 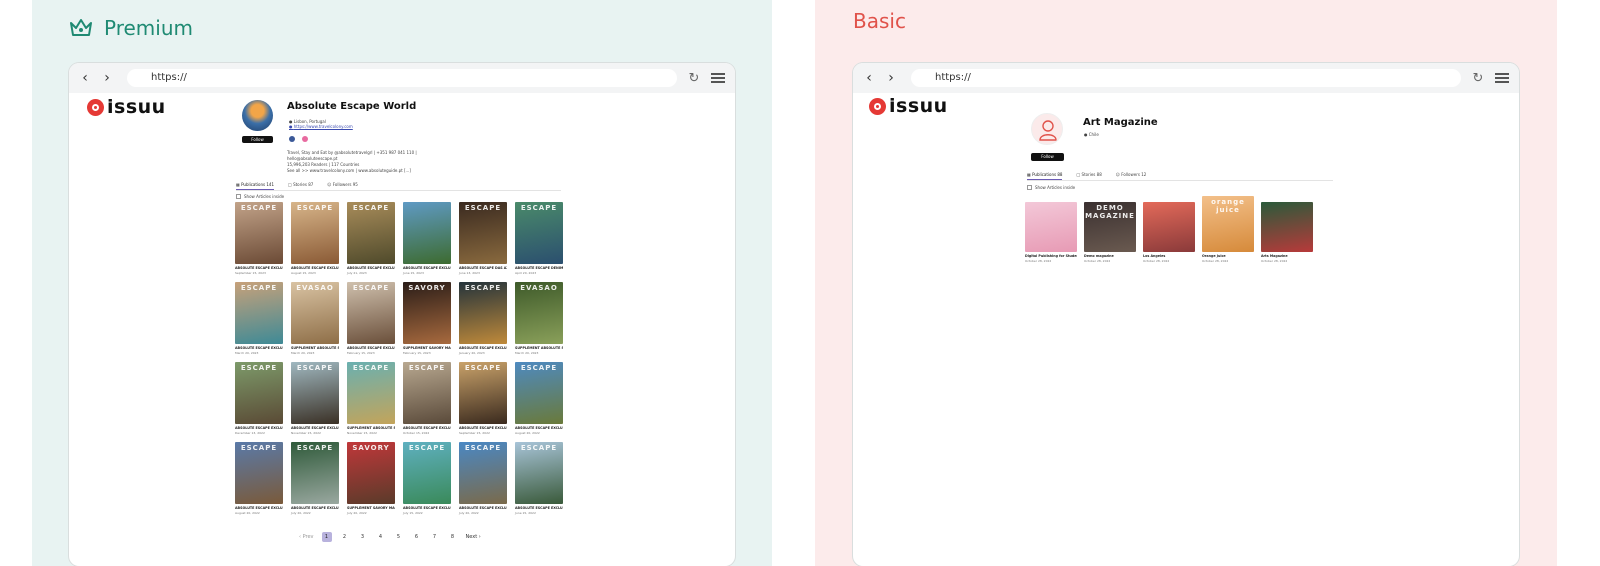 I want to click on page-8-button: 8, so click(x=453, y=537).